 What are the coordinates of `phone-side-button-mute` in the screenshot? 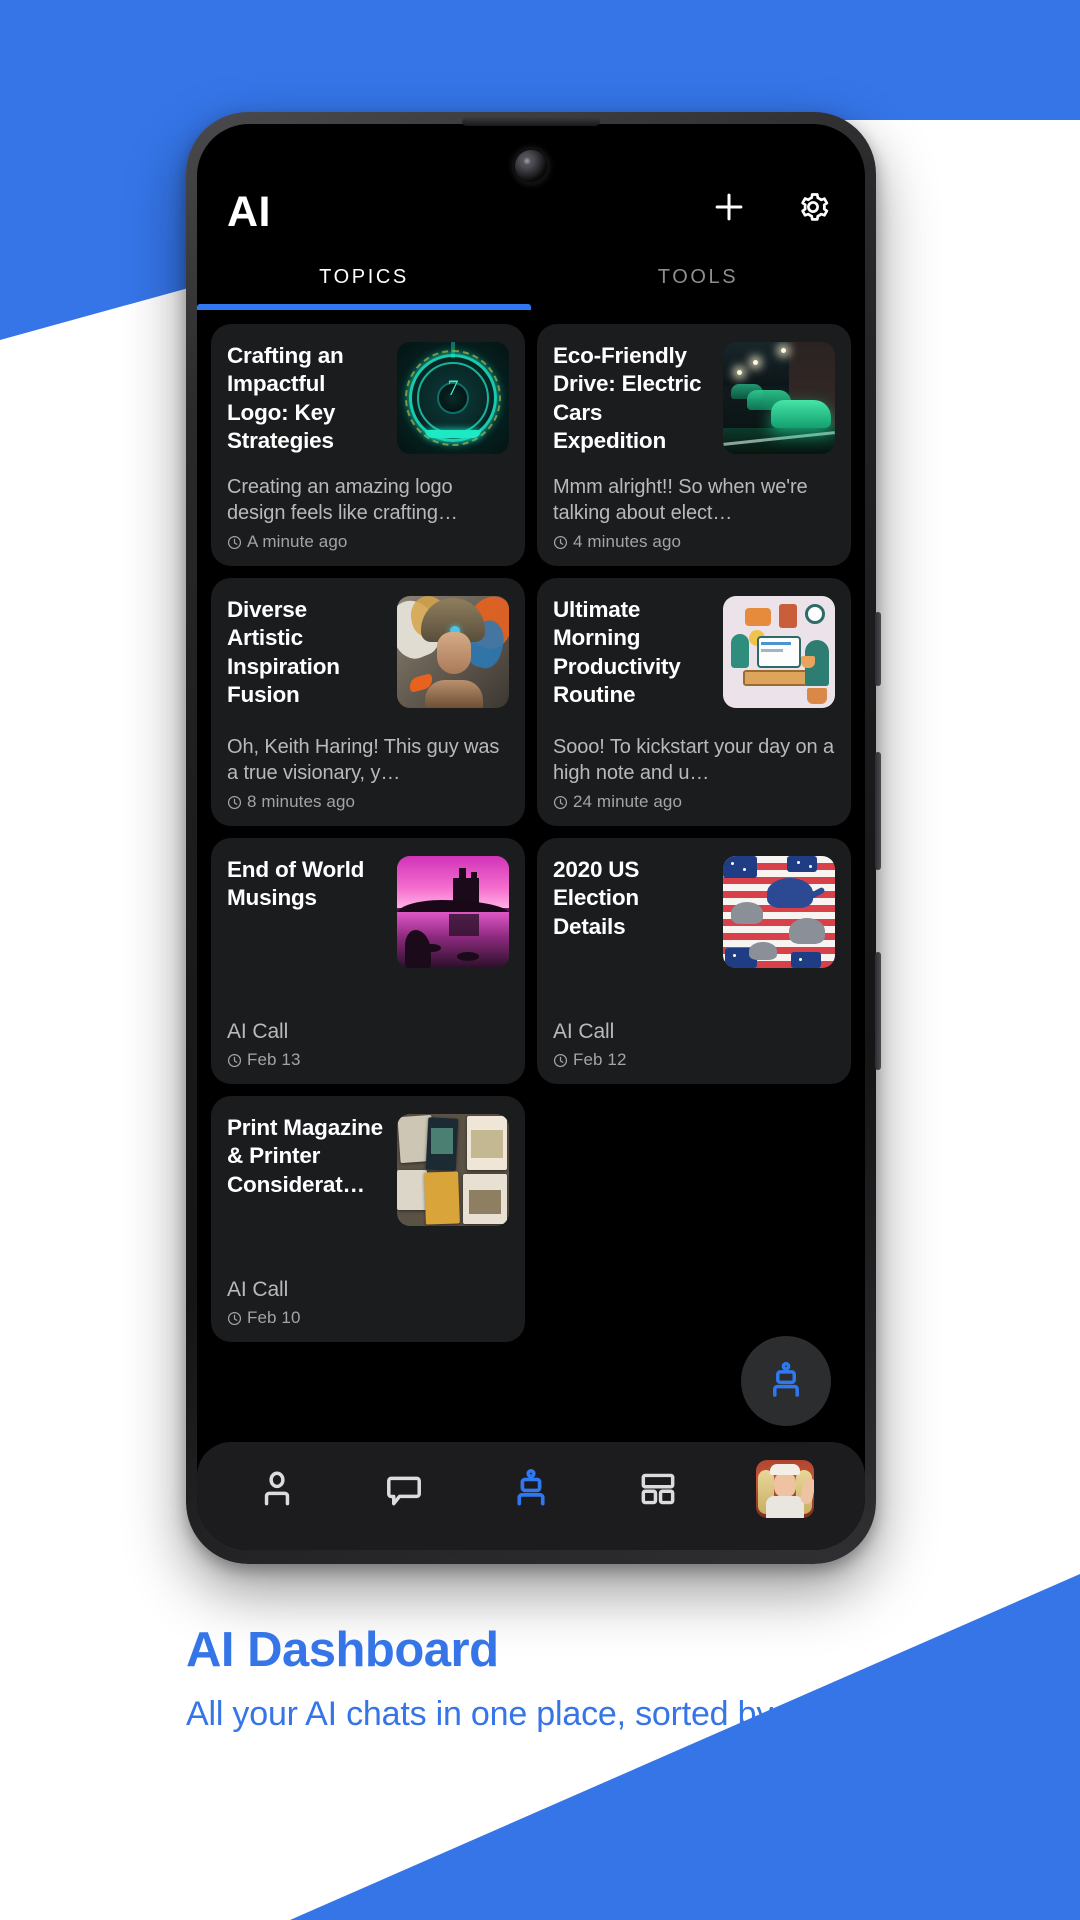 It's located at (878, 649).